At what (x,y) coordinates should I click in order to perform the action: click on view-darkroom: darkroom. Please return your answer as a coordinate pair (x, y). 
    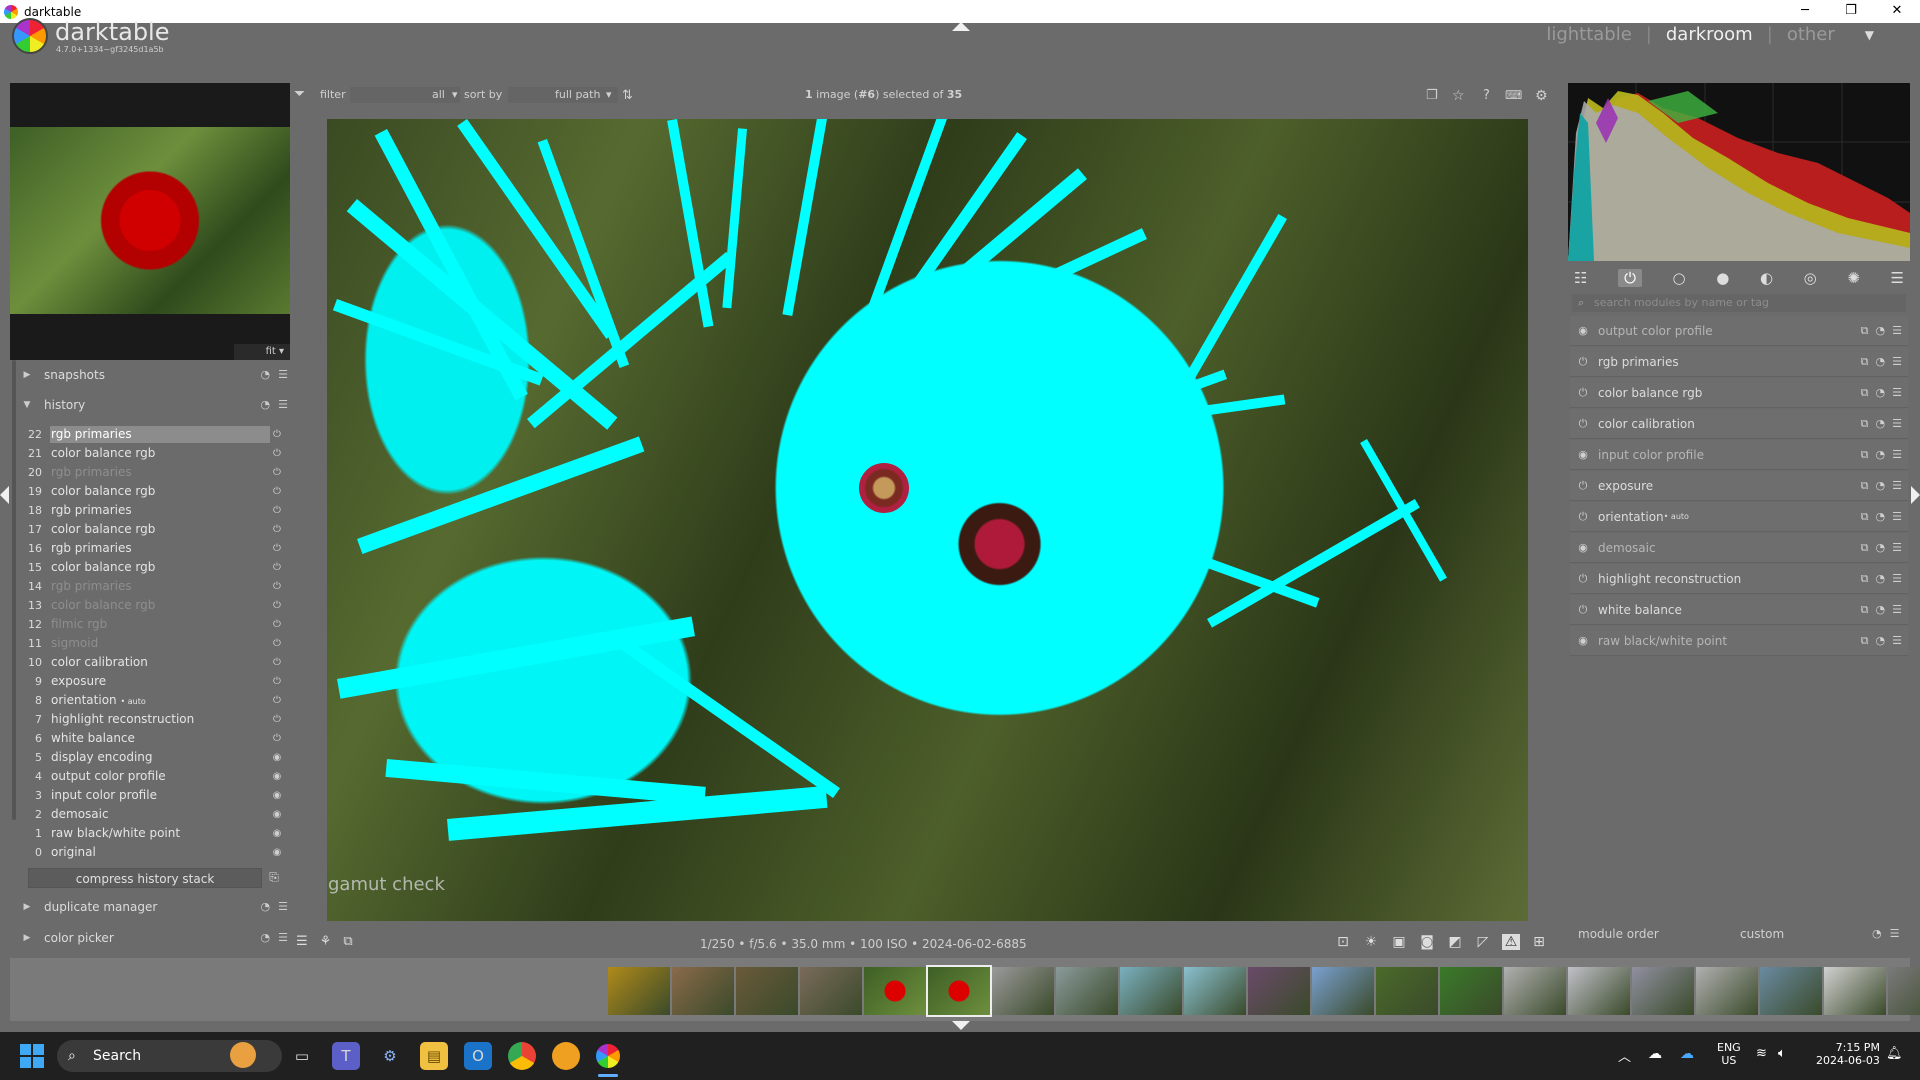
    Looking at the image, I should click on (1709, 34).